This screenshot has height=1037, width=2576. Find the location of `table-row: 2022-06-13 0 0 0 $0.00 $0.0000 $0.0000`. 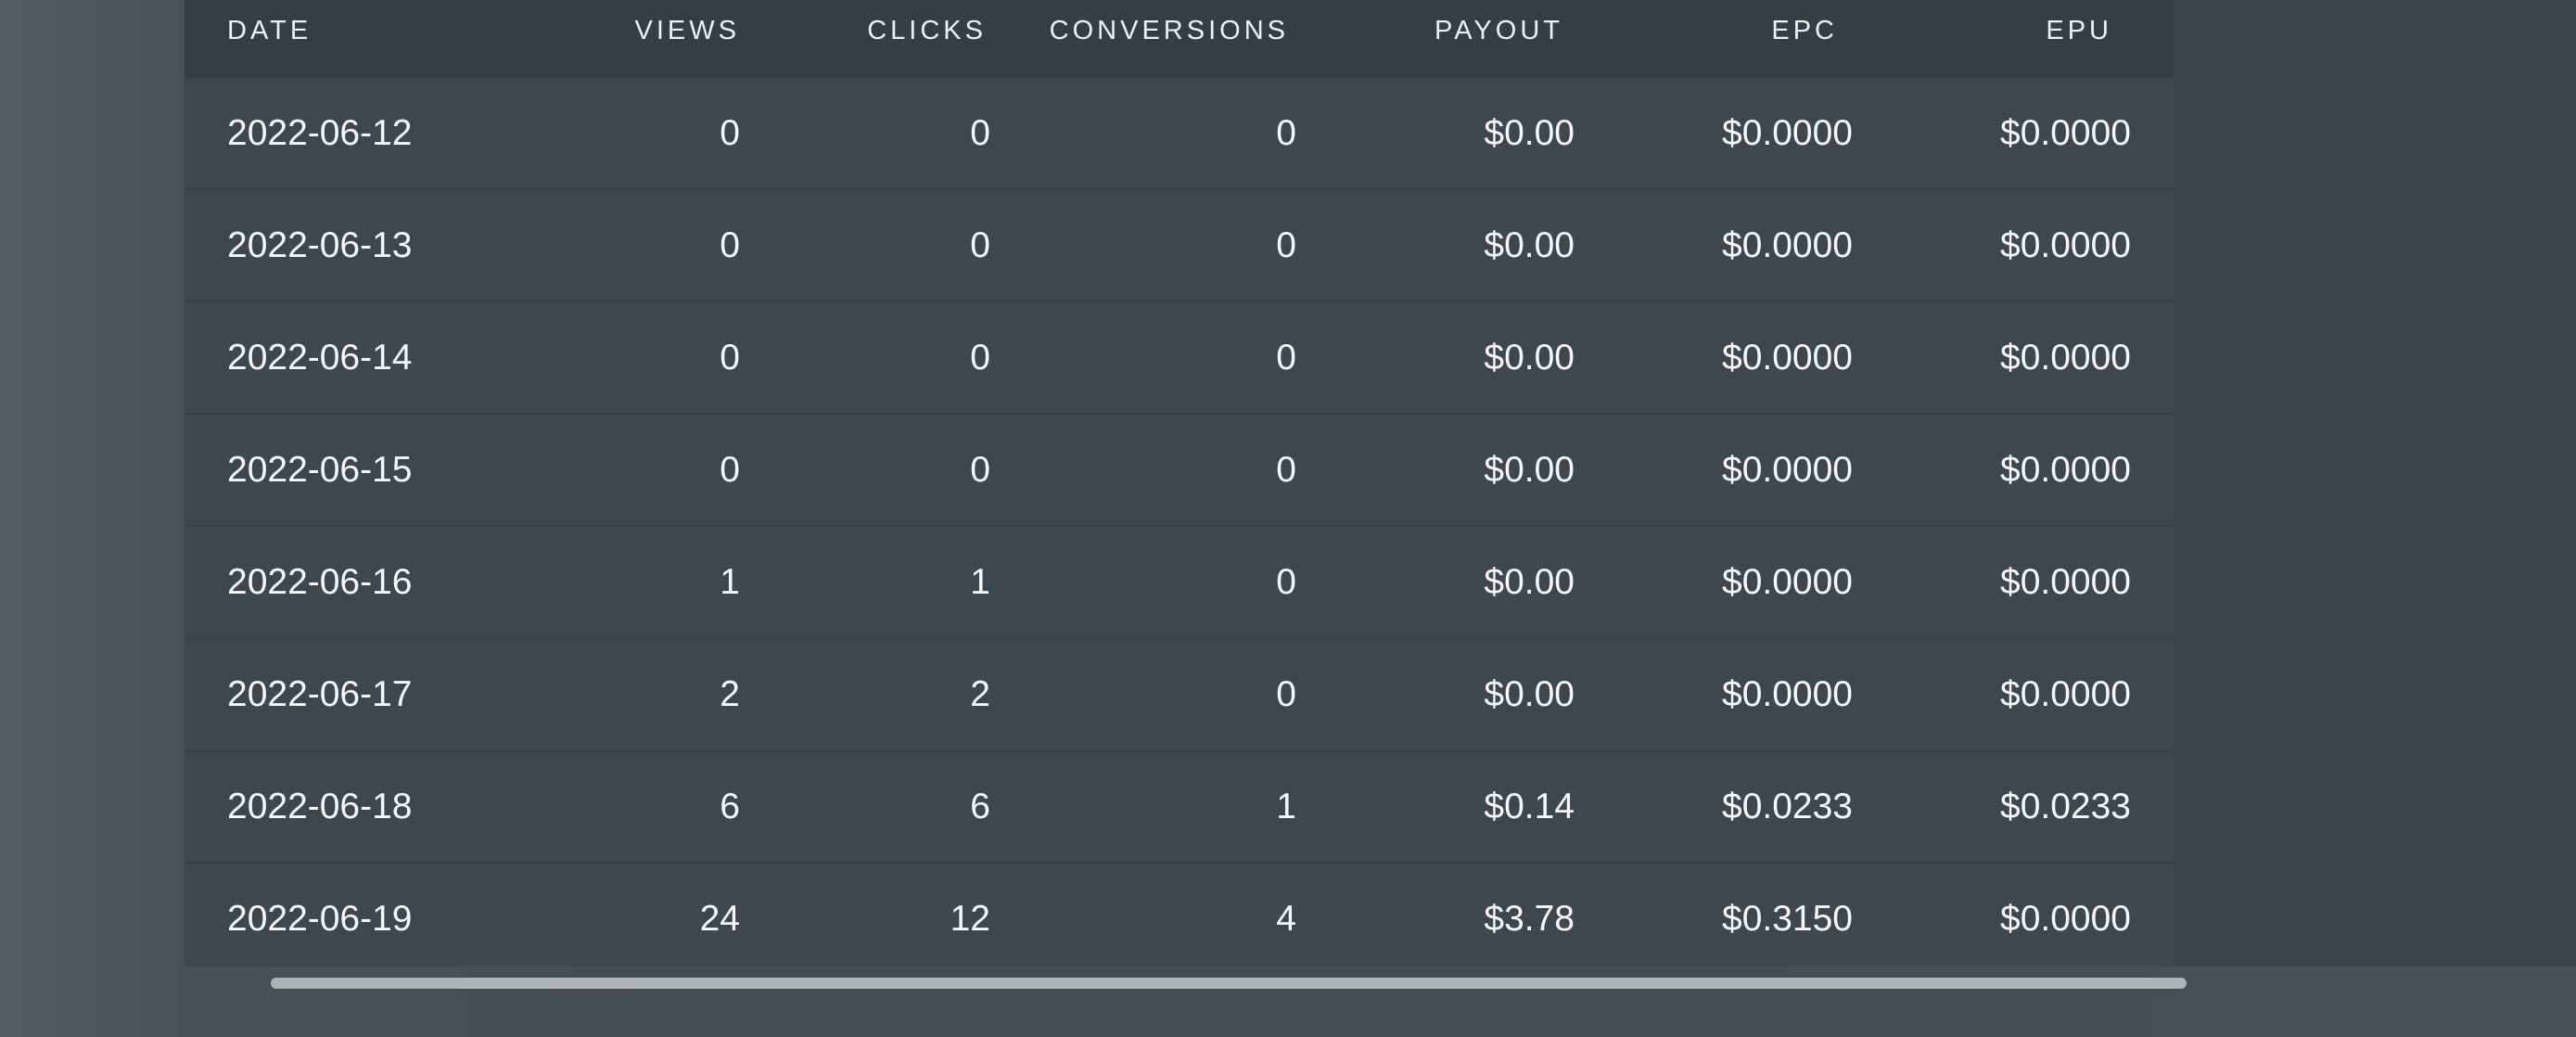

table-row: 2022-06-13 0 0 0 $0.00 $0.0000 $0.0000 is located at coordinates (1179, 246).